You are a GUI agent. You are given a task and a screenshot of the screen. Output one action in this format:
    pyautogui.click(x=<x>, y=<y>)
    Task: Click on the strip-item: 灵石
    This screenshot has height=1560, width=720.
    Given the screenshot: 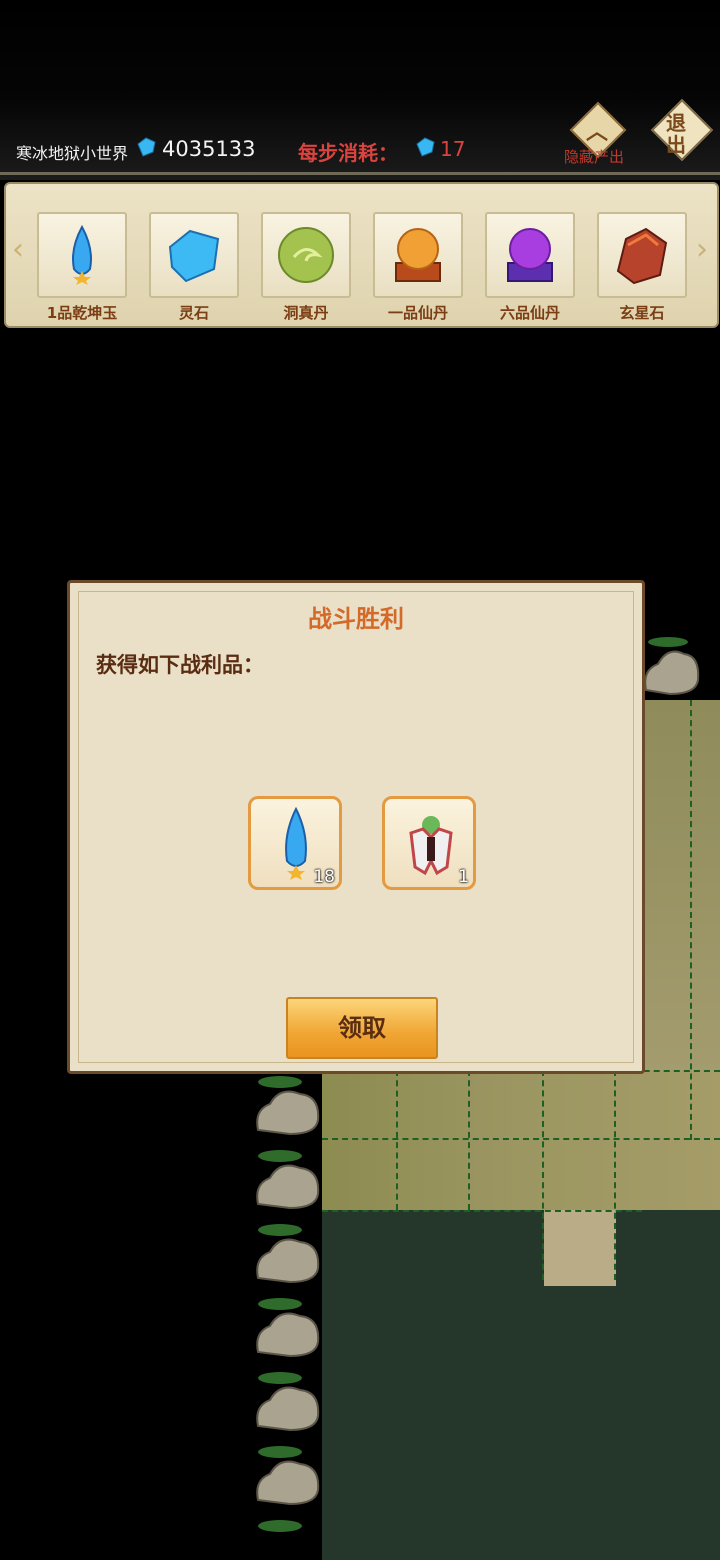 What is the action you would take?
    pyautogui.click(x=194, y=267)
    